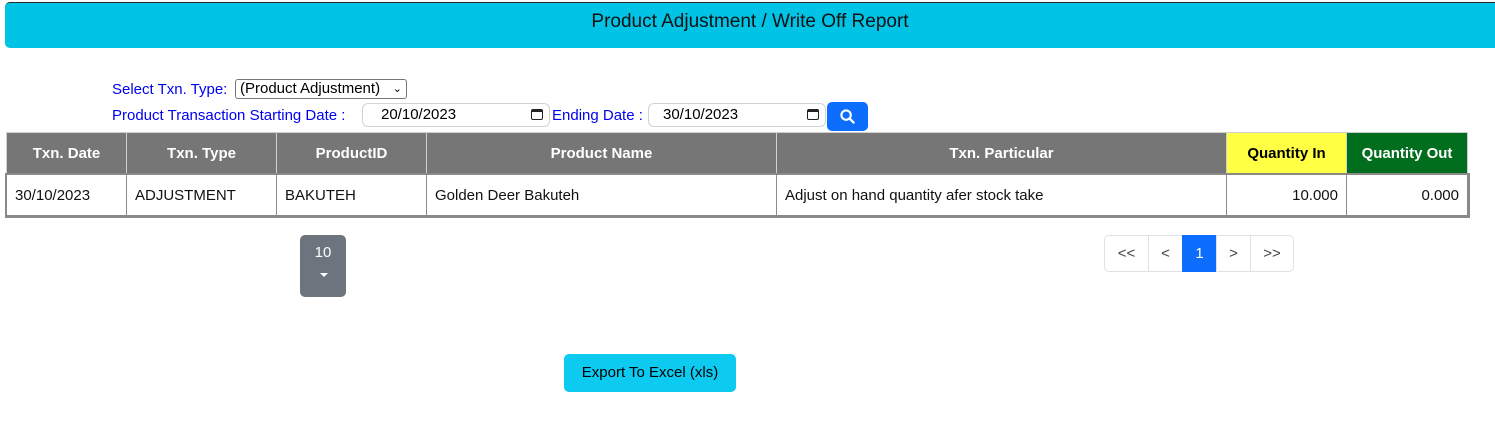  Describe the element at coordinates (601, 153) in the screenshot. I see `col-header-product-name: Product Name` at that location.